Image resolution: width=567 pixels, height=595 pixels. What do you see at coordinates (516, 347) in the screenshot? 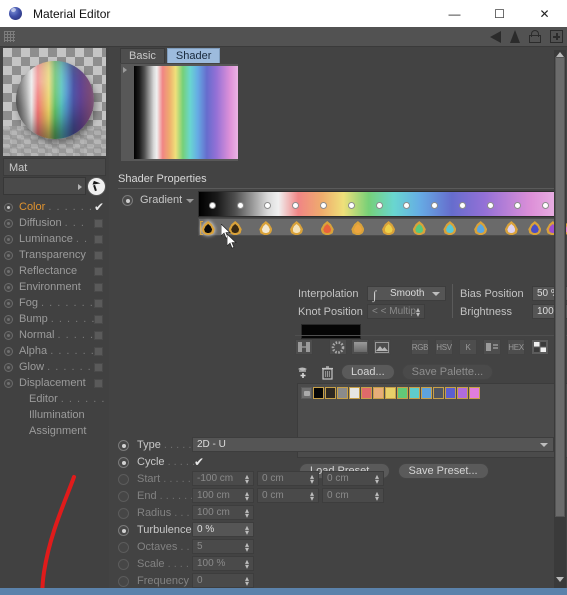
I see `hex-mode-button: HEX` at bounding box center [516, 347].